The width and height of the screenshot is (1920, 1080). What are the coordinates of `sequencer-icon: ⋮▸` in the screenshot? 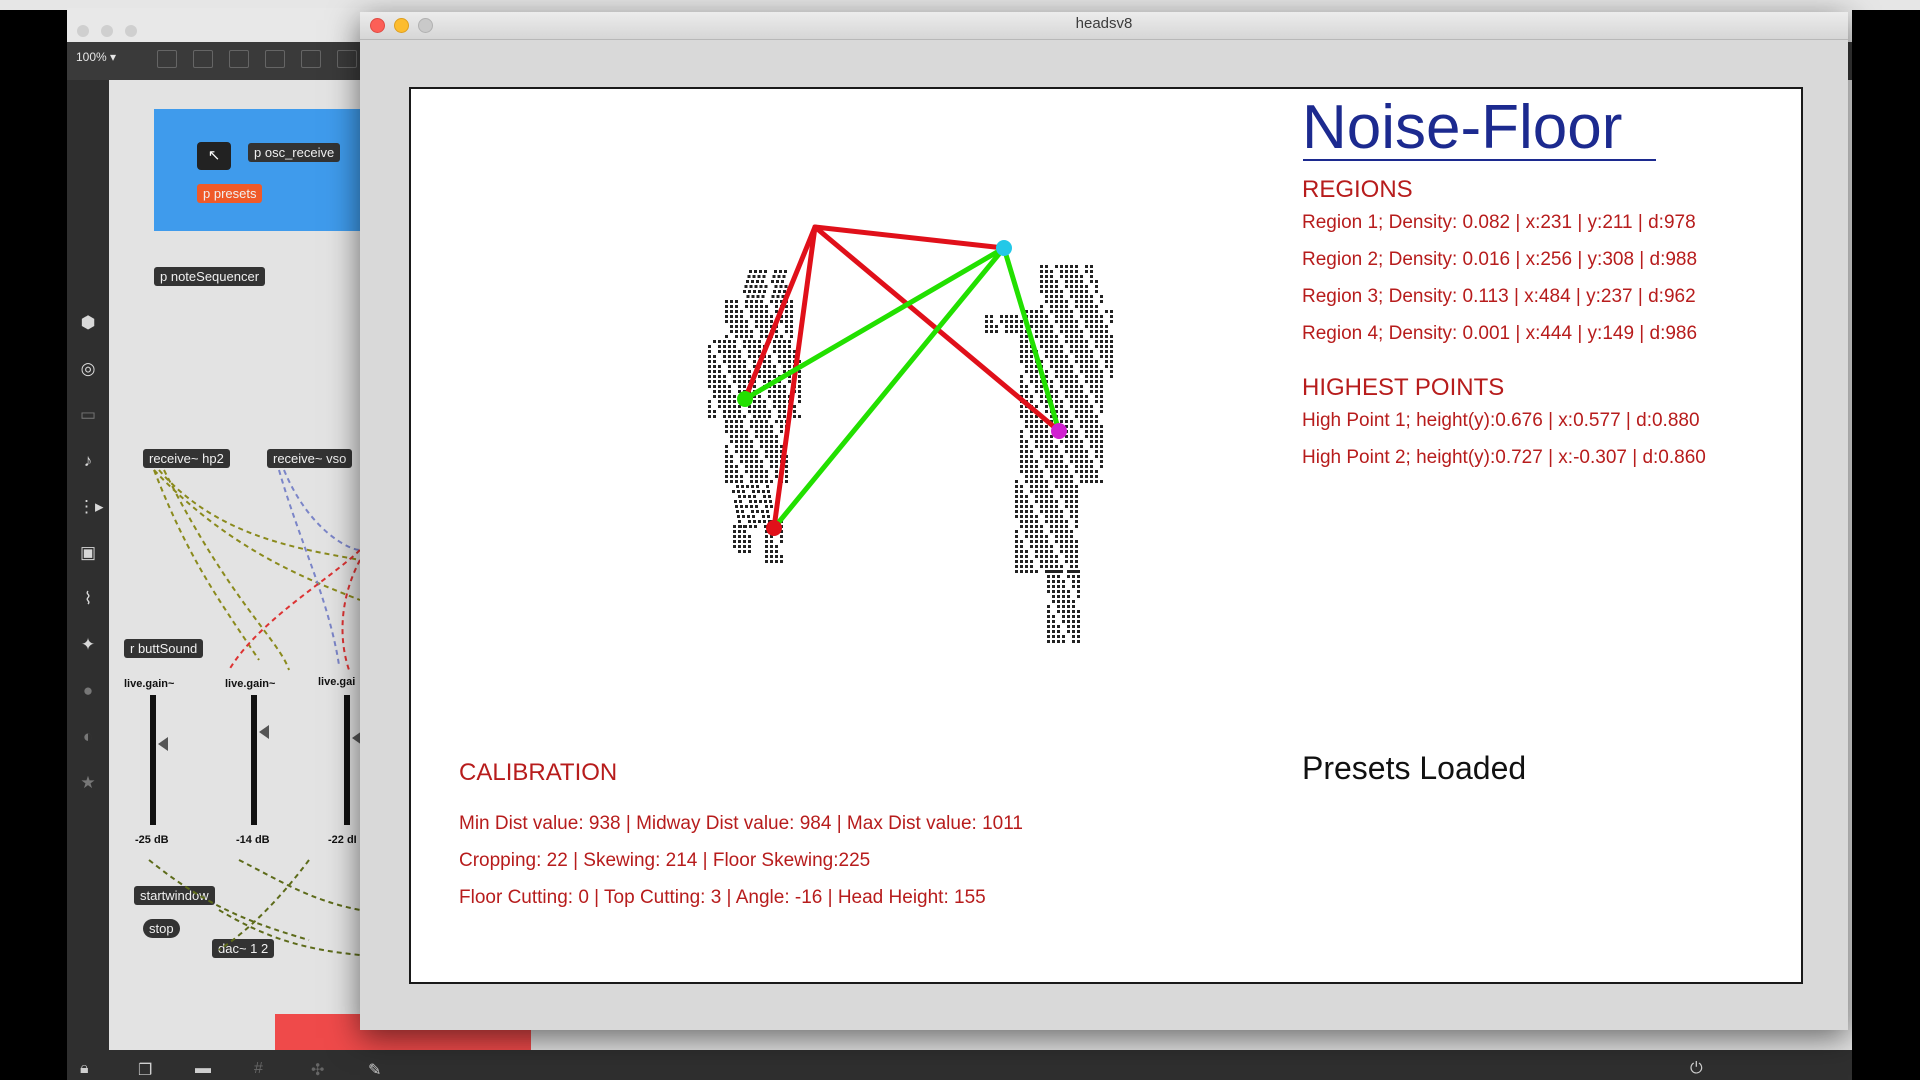 It's located at (91, 507).